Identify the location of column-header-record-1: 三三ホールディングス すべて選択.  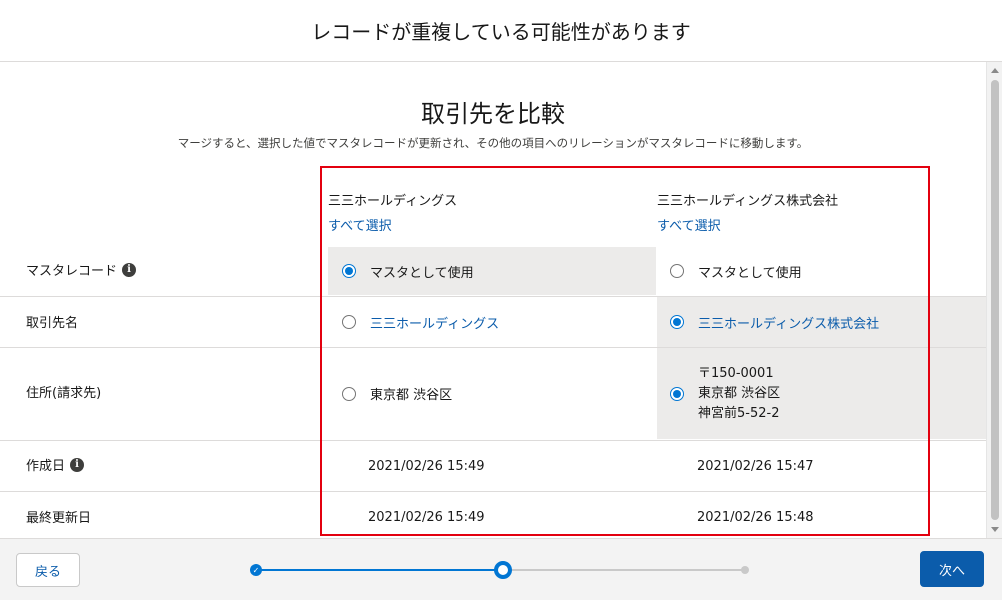
(392, 212).